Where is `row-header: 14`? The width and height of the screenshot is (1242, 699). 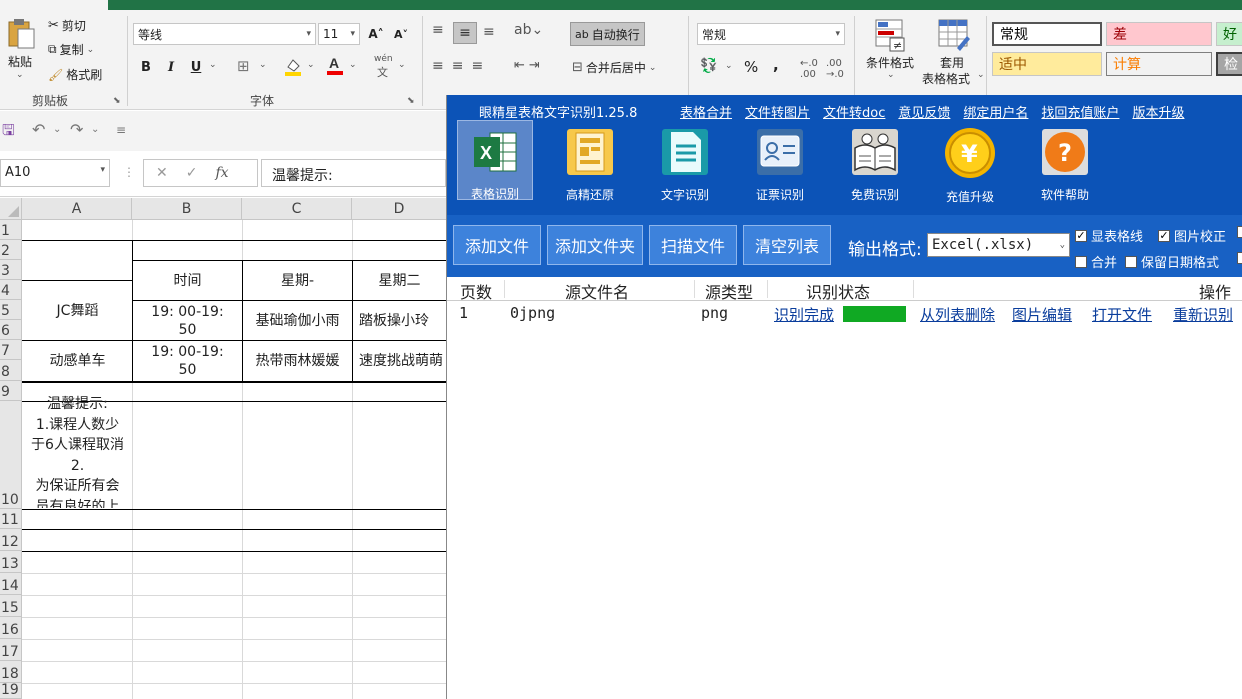 row-header: 14 is located at coordinates (11, 584).